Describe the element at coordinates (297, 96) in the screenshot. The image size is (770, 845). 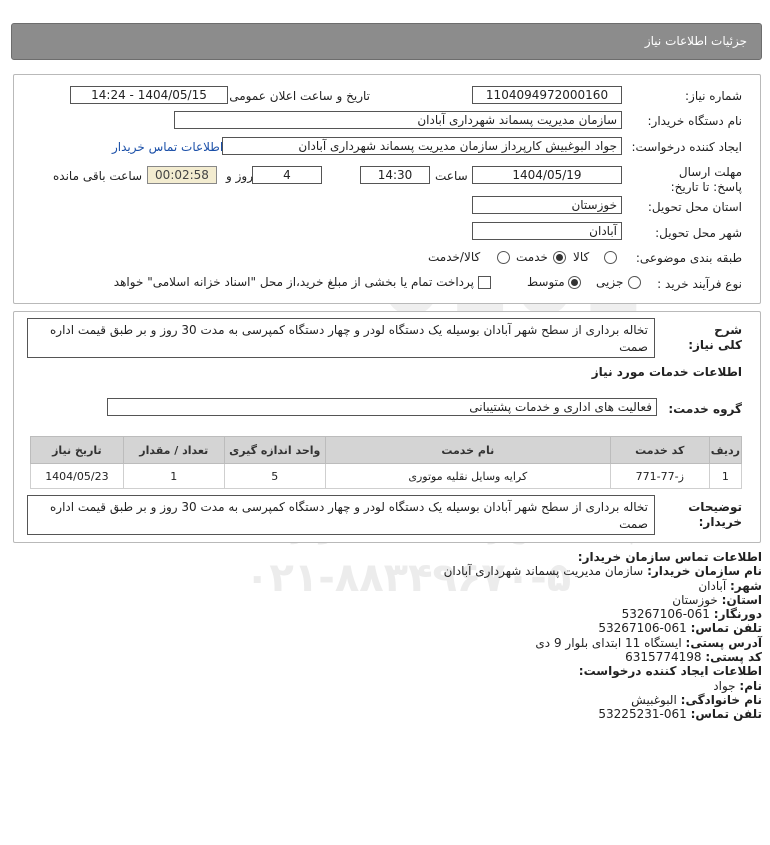
I see `announce-datetime-label: تاریخ و ساعت اعلان عمومی:` at that location.